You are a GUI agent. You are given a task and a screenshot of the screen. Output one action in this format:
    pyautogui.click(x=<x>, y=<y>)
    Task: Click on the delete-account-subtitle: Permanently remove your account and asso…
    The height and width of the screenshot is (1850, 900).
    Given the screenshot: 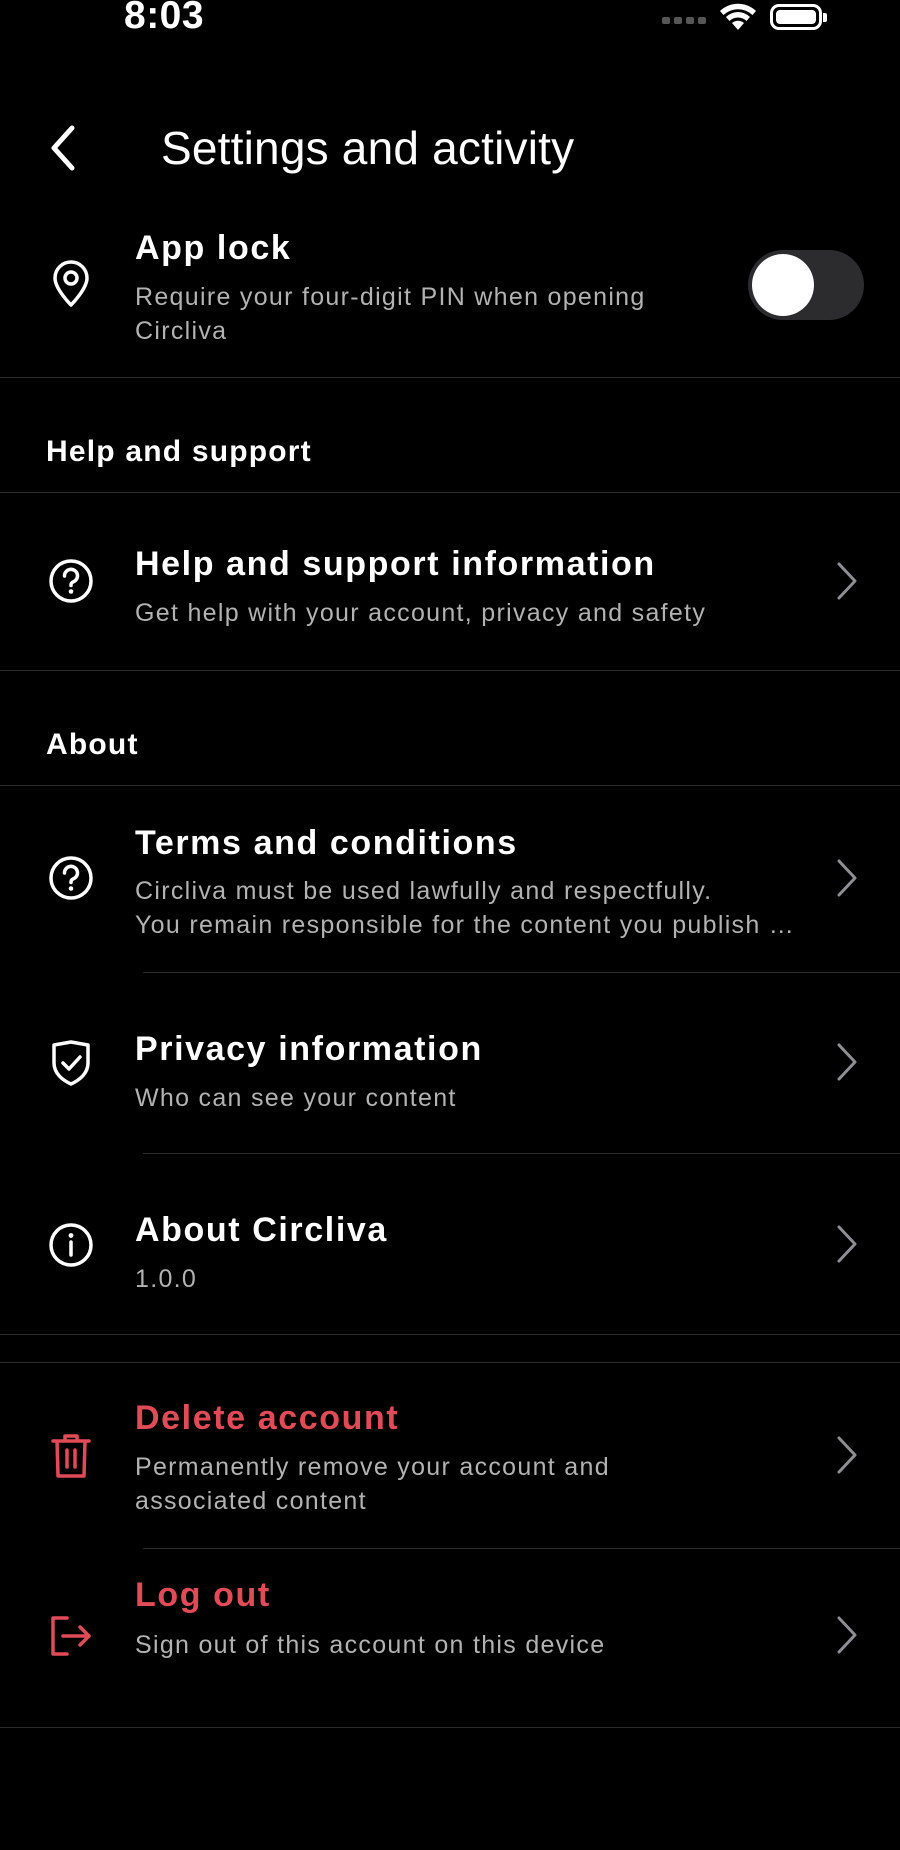 What is the action you would take?
    pyautogui.click(x=372, y=1484)
    